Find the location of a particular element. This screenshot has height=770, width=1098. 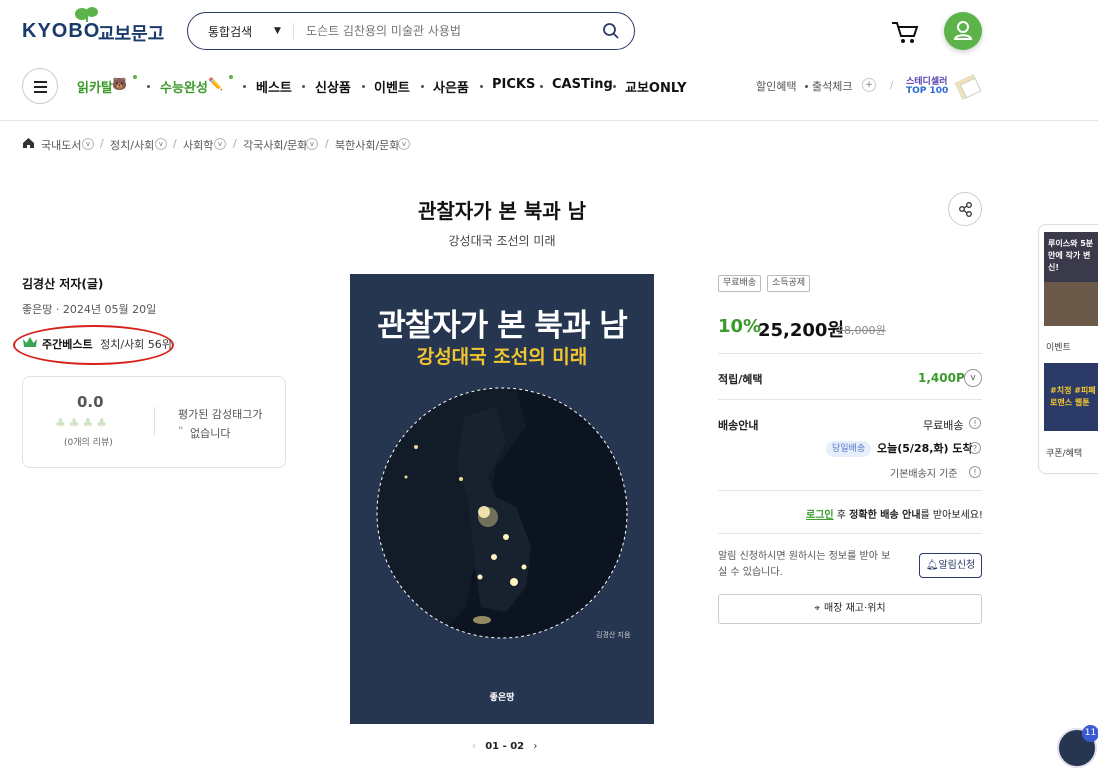

store-stock-button: ⌖ 매장 재고·위치 is located at coordinates (850, 609).